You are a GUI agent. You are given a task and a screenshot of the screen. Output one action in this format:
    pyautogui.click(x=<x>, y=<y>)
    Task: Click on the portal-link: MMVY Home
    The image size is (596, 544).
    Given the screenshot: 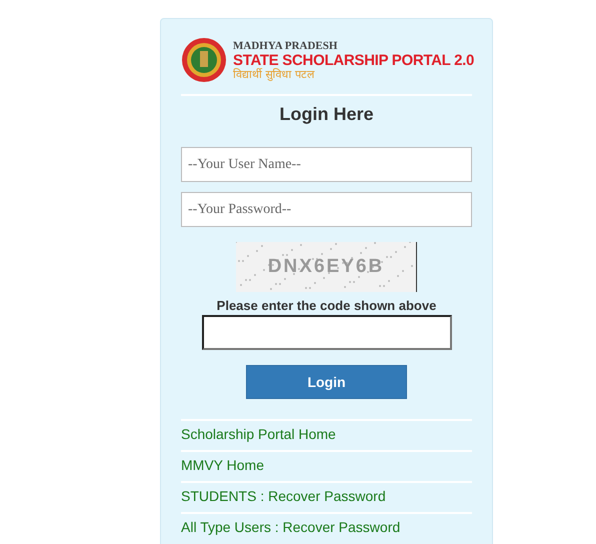 What is the action you would take?
    pyautogui.click(x=222, y=465)
    